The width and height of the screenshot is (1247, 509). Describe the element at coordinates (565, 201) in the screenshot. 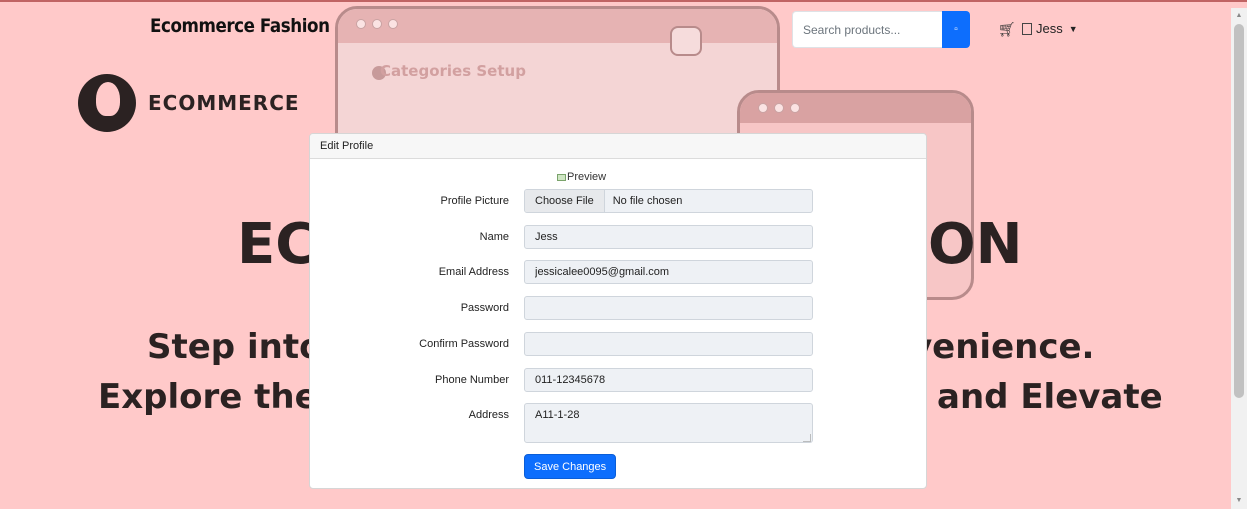

I see `choose-file-button: Choose File` at that location.